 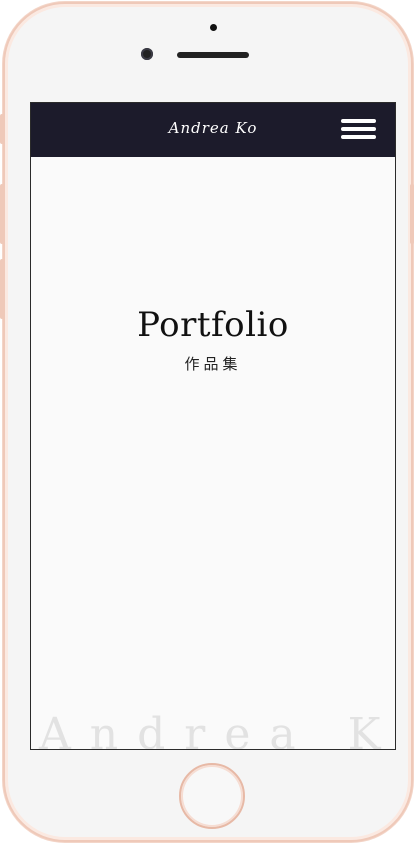 I want to click on side-button-power, so click(x=412, y=214).